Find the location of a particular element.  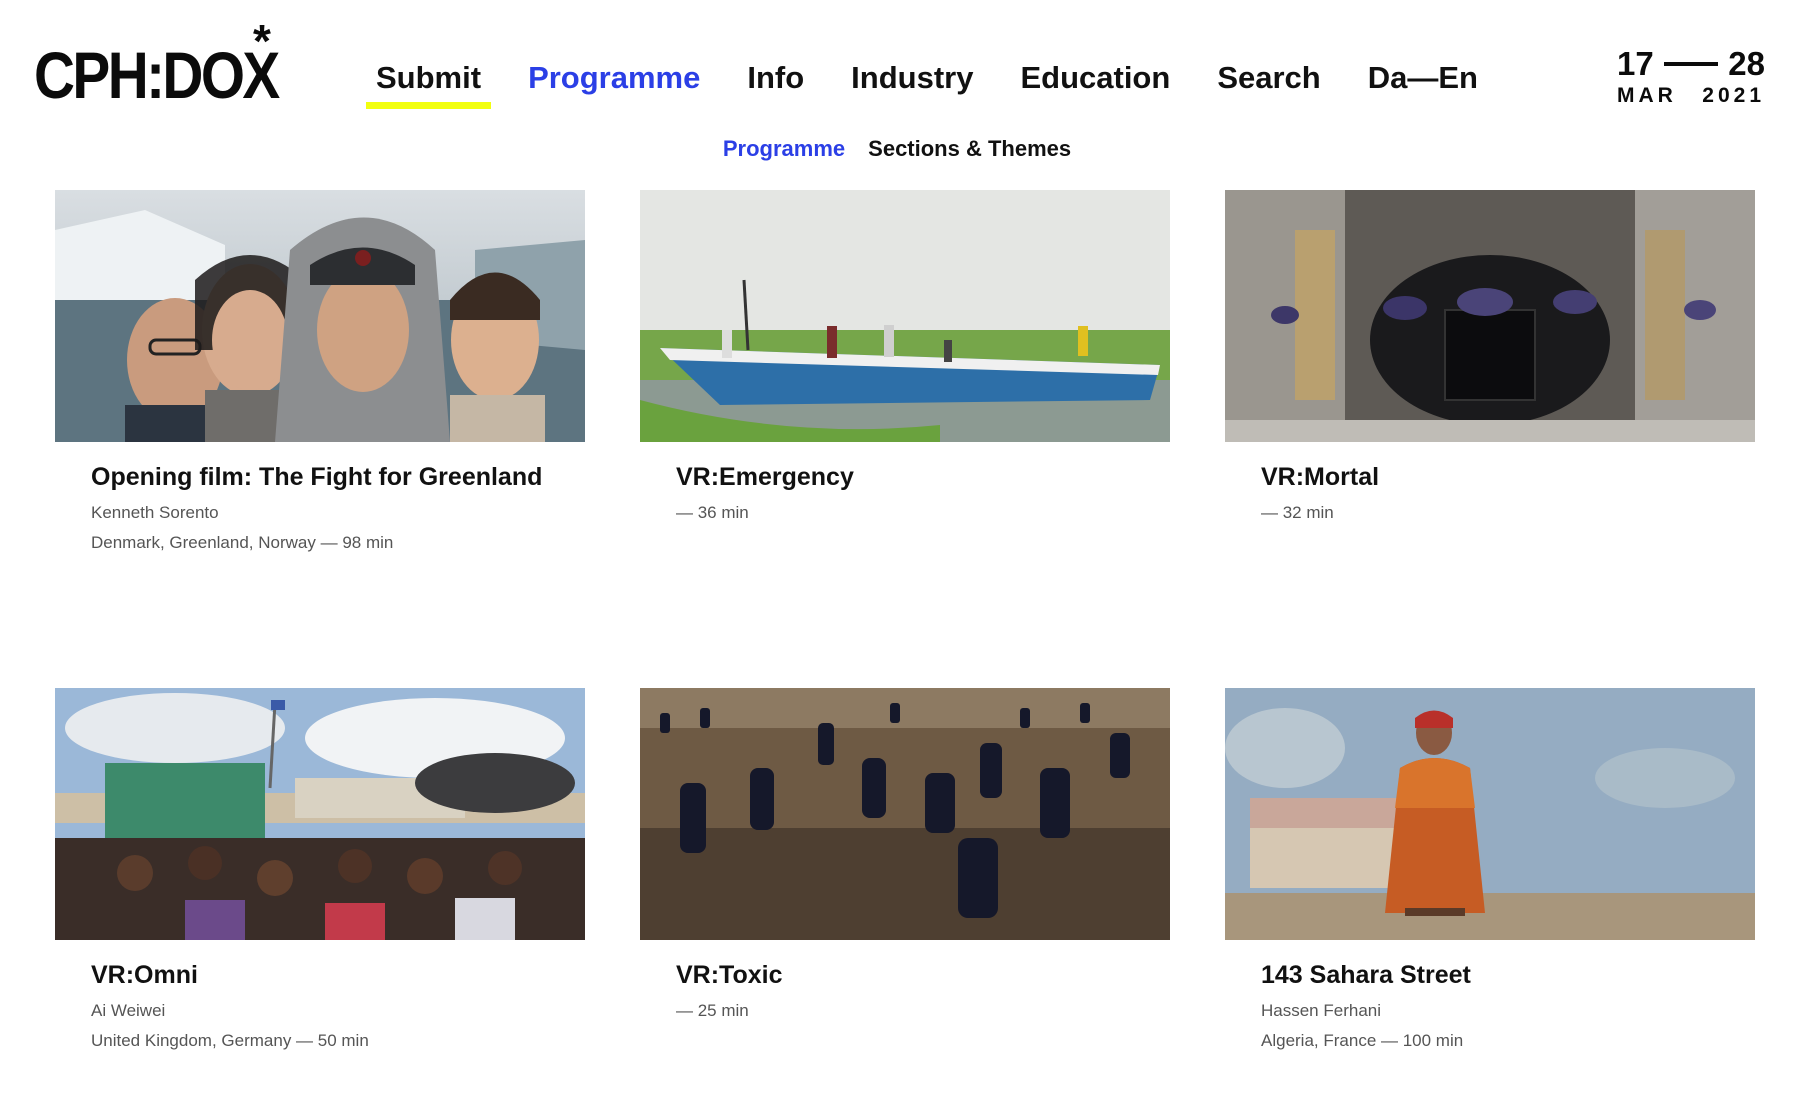

dates-days: 17 28 is located at coordinates (1691, 63).